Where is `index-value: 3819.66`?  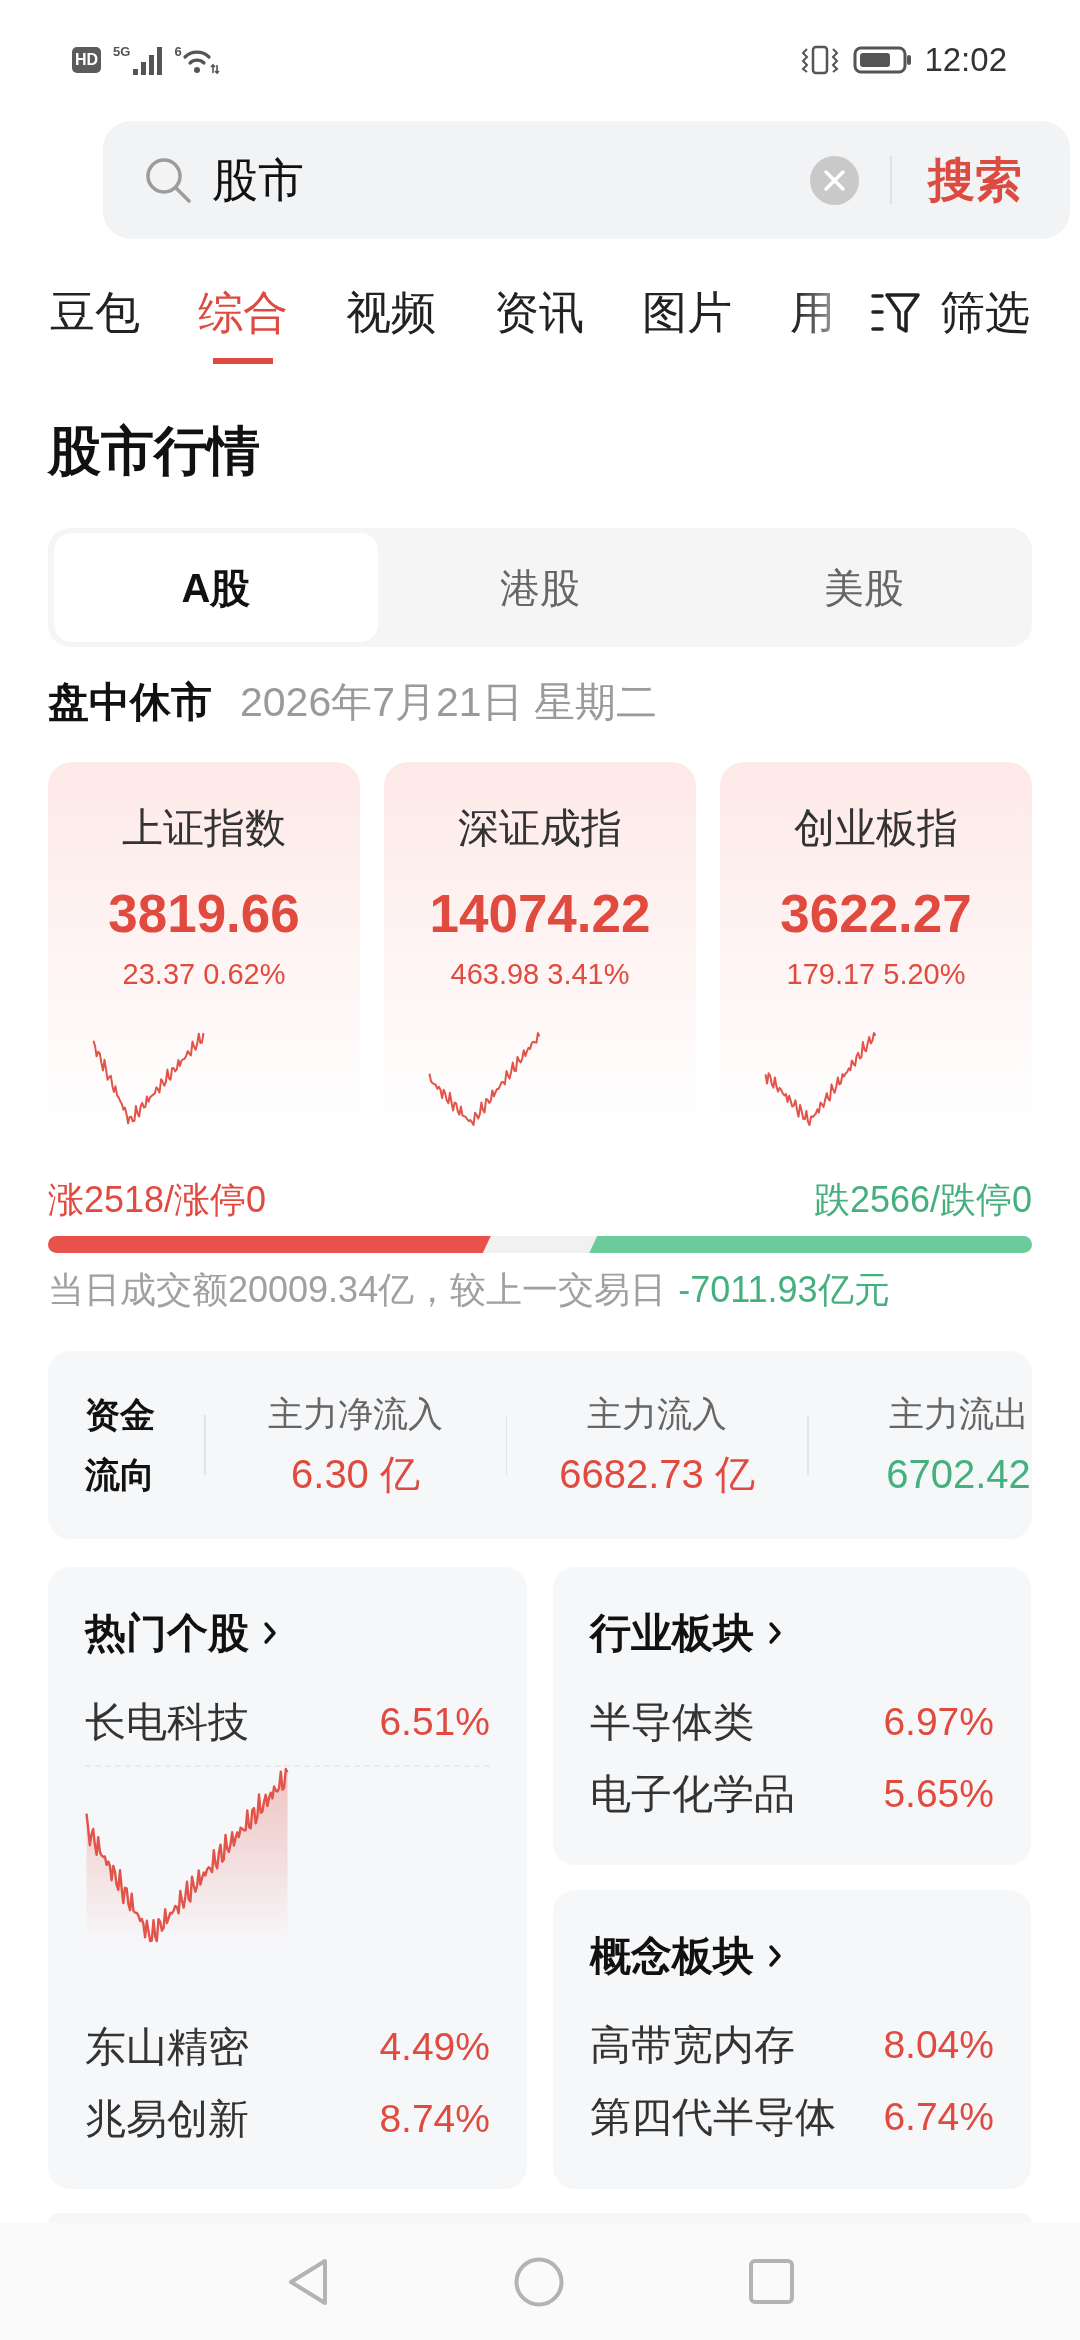
index-value: 3819.66 is located at coordinates (204, 914).